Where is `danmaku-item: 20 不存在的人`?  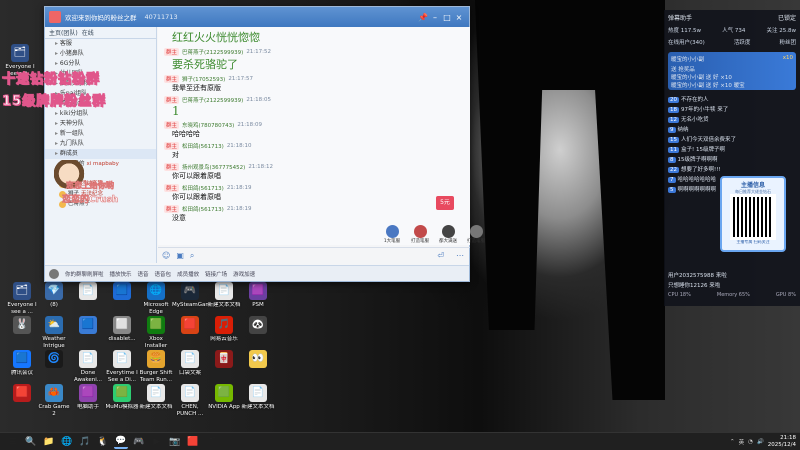 danmaku-item: 20 不存在的人 is located at coordinates (732, 99).